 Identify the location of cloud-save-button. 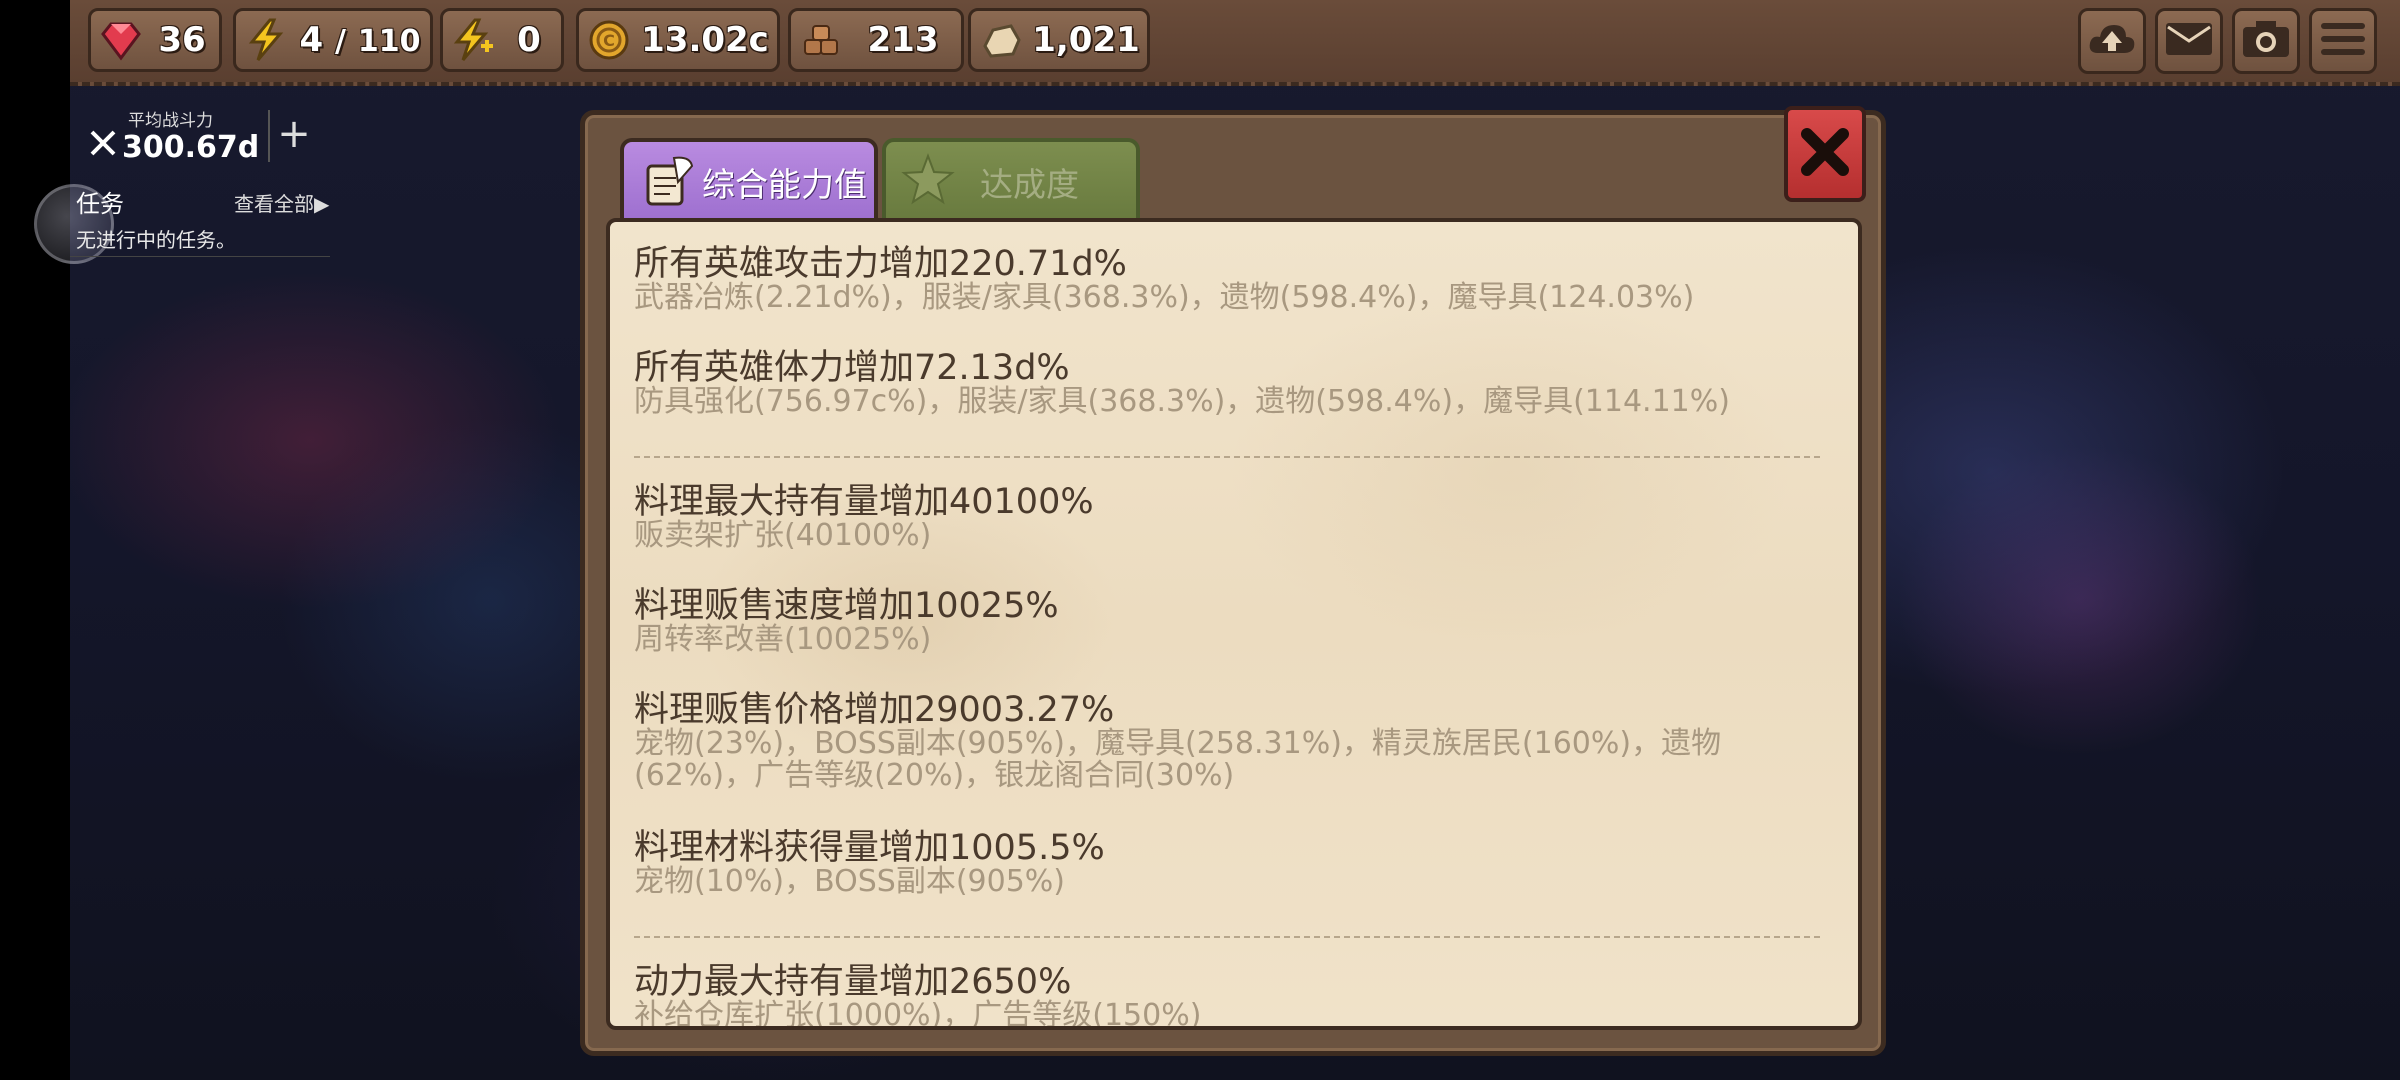
(2112, 41).